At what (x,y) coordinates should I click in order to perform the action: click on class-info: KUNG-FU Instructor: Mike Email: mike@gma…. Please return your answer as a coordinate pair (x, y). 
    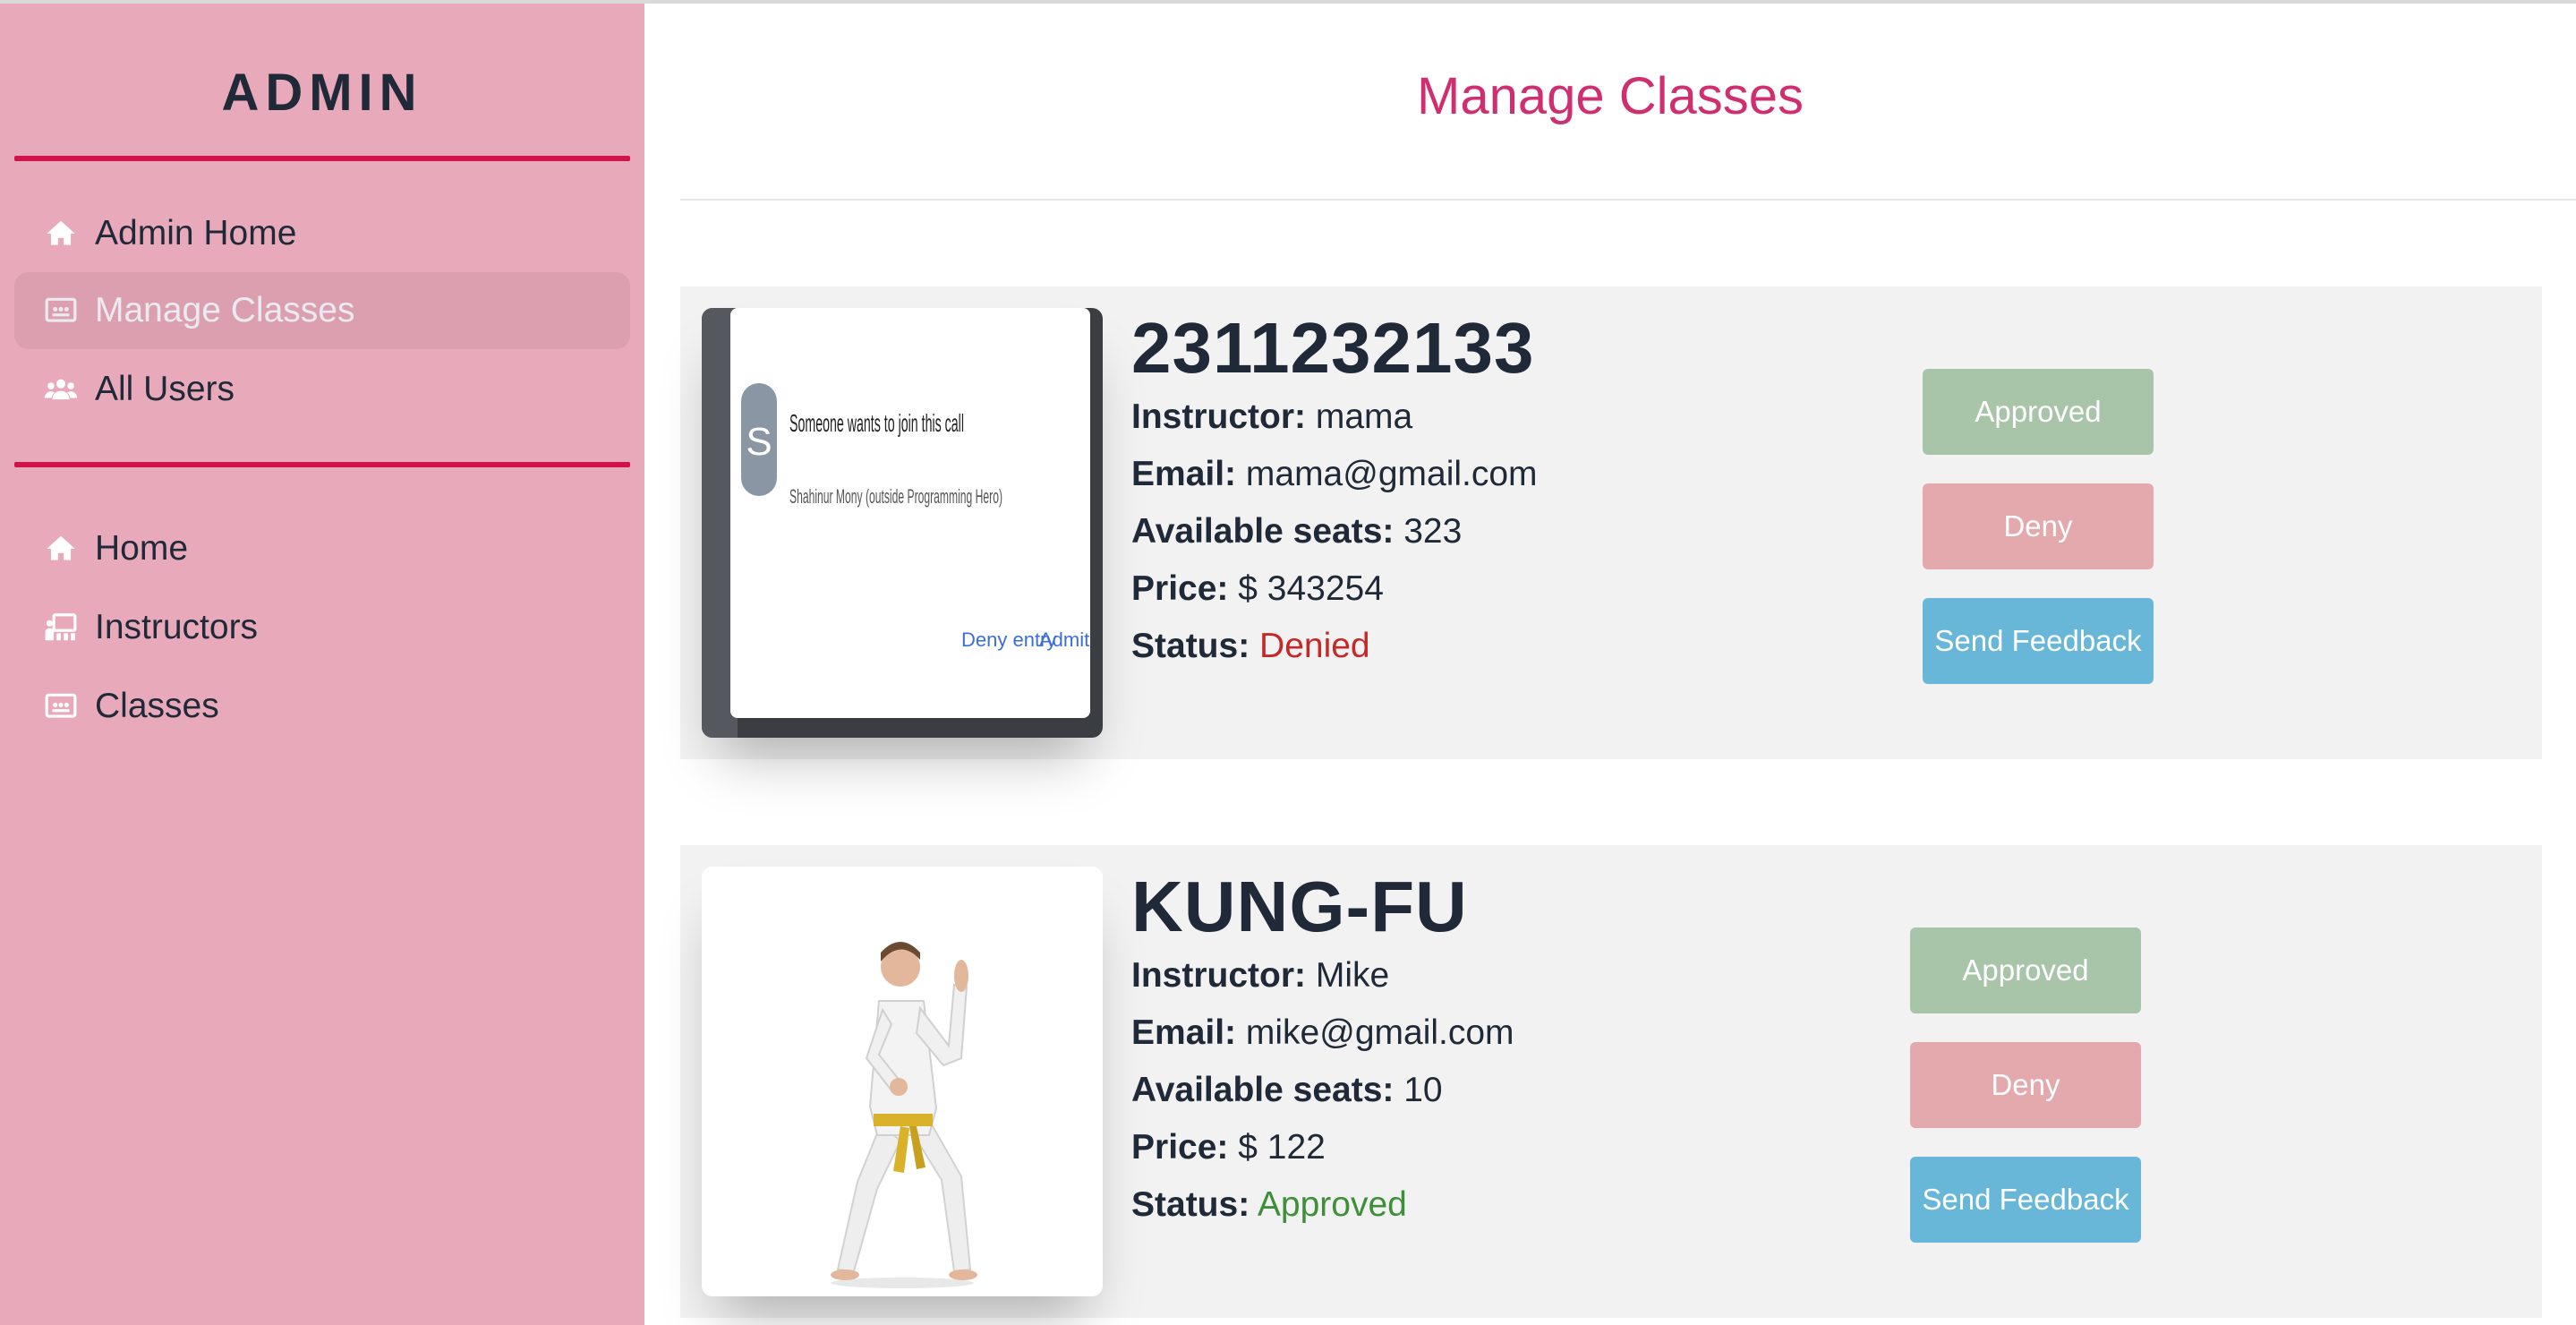
    Looking at the image, I should click on (1322, 1050).